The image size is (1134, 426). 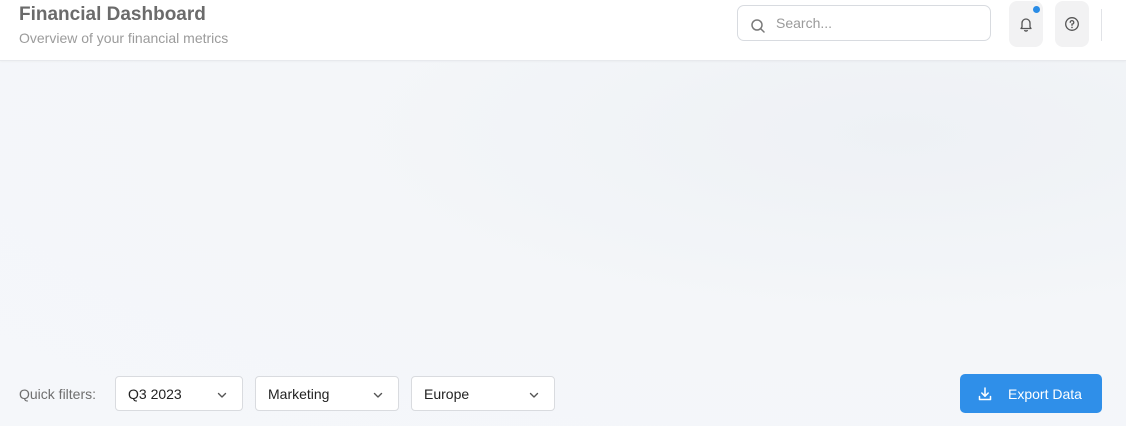 I want to click on period-select-value: Q3 2023, so click(x=155, y=394).